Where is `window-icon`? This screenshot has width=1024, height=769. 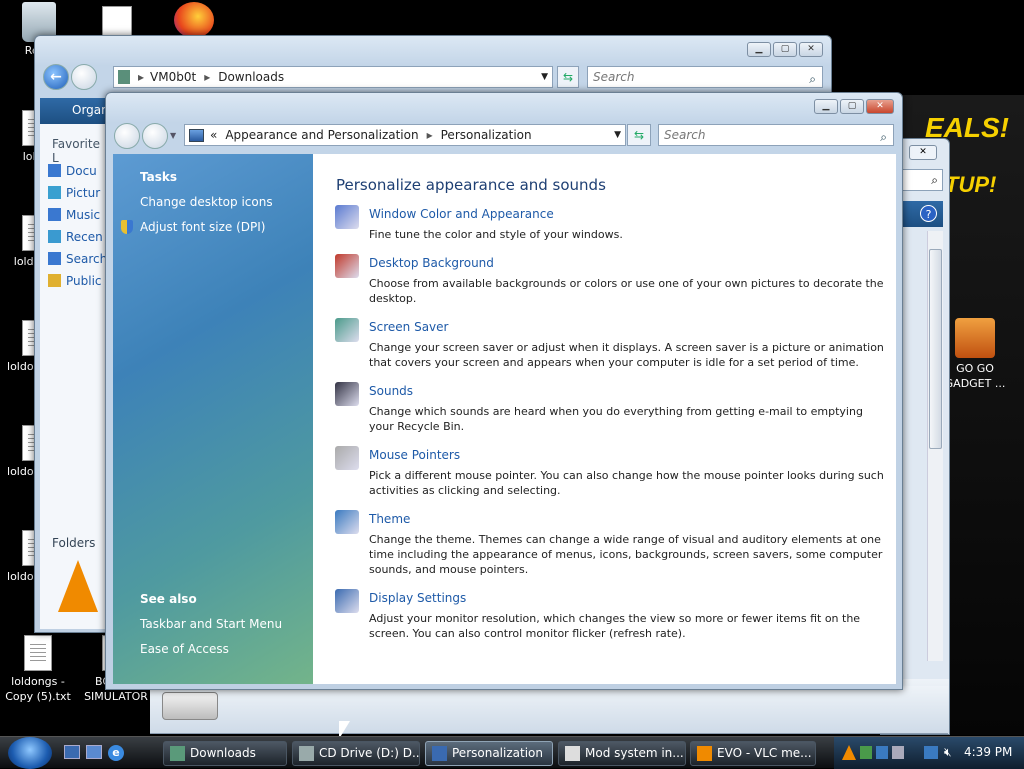 window-icon is located at coordinates (572, 753).